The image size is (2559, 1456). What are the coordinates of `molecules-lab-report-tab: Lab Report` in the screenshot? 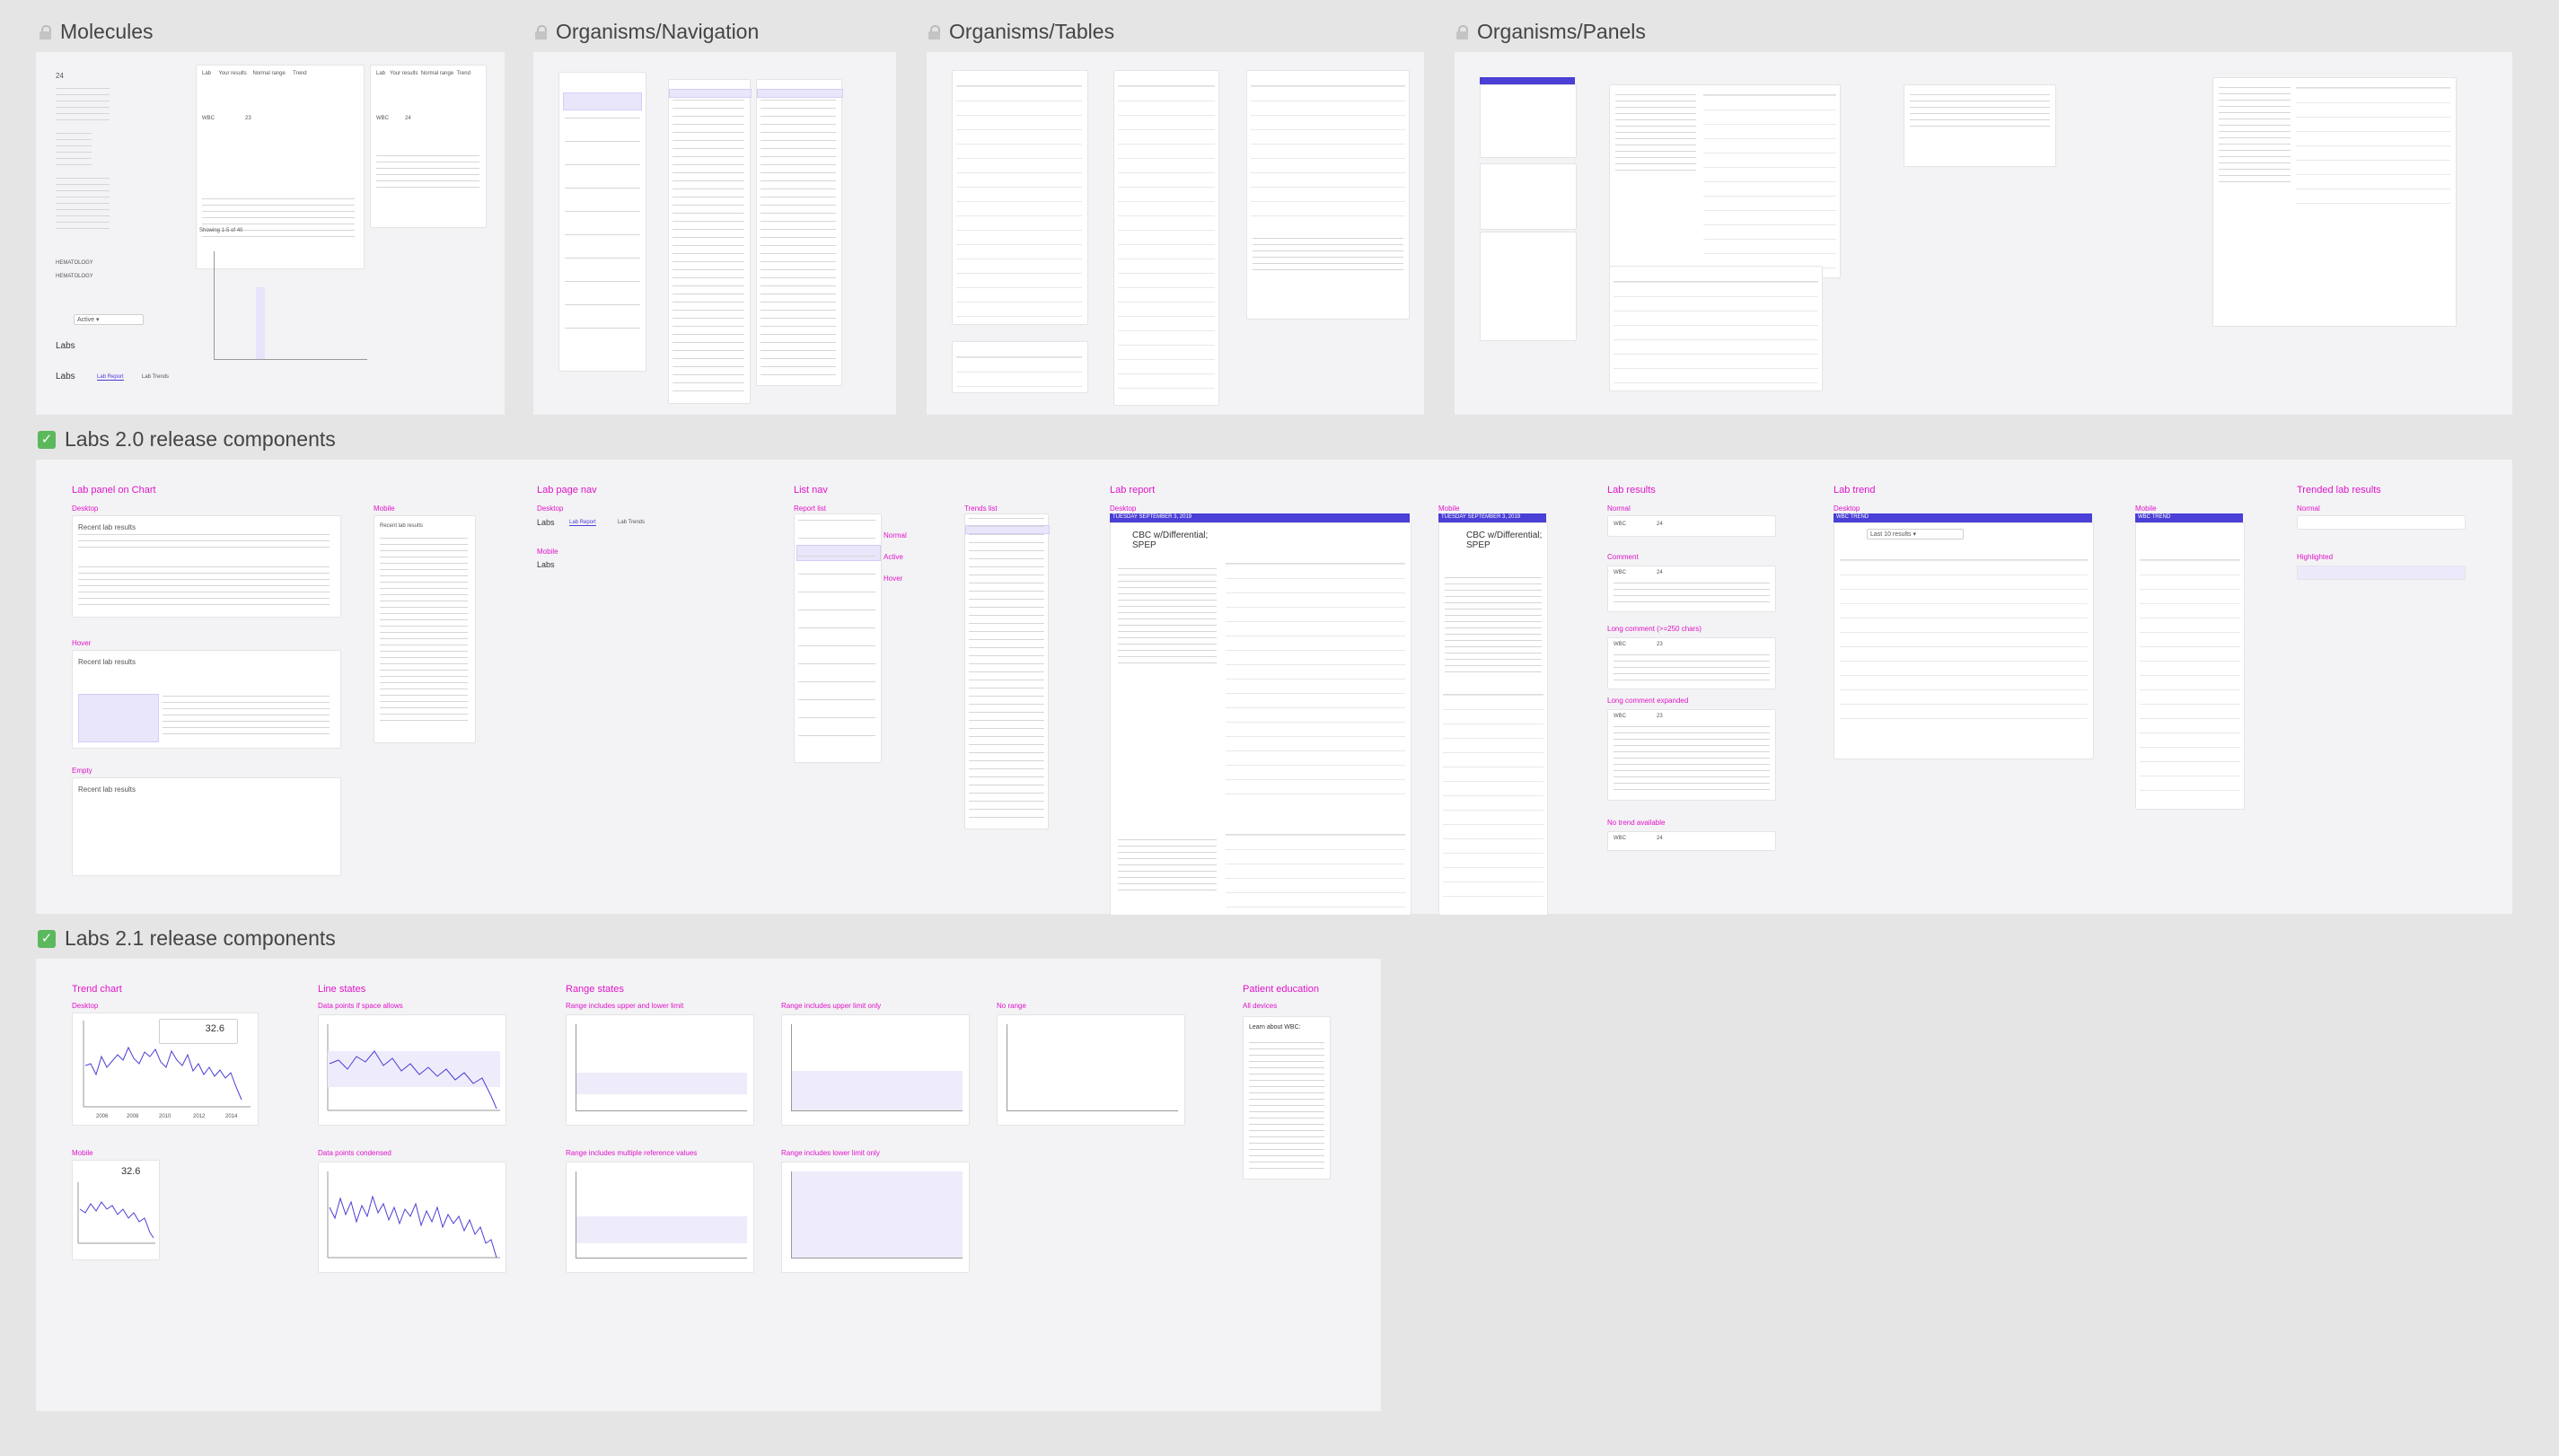 It's located at (111, 377).